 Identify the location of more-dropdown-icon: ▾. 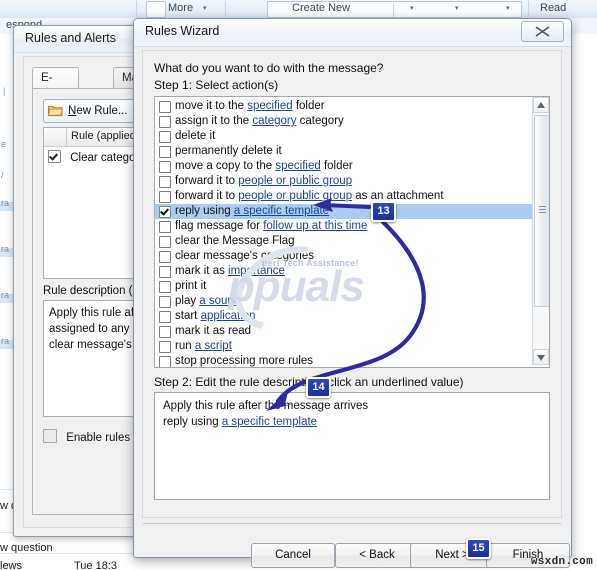
(205, 8).